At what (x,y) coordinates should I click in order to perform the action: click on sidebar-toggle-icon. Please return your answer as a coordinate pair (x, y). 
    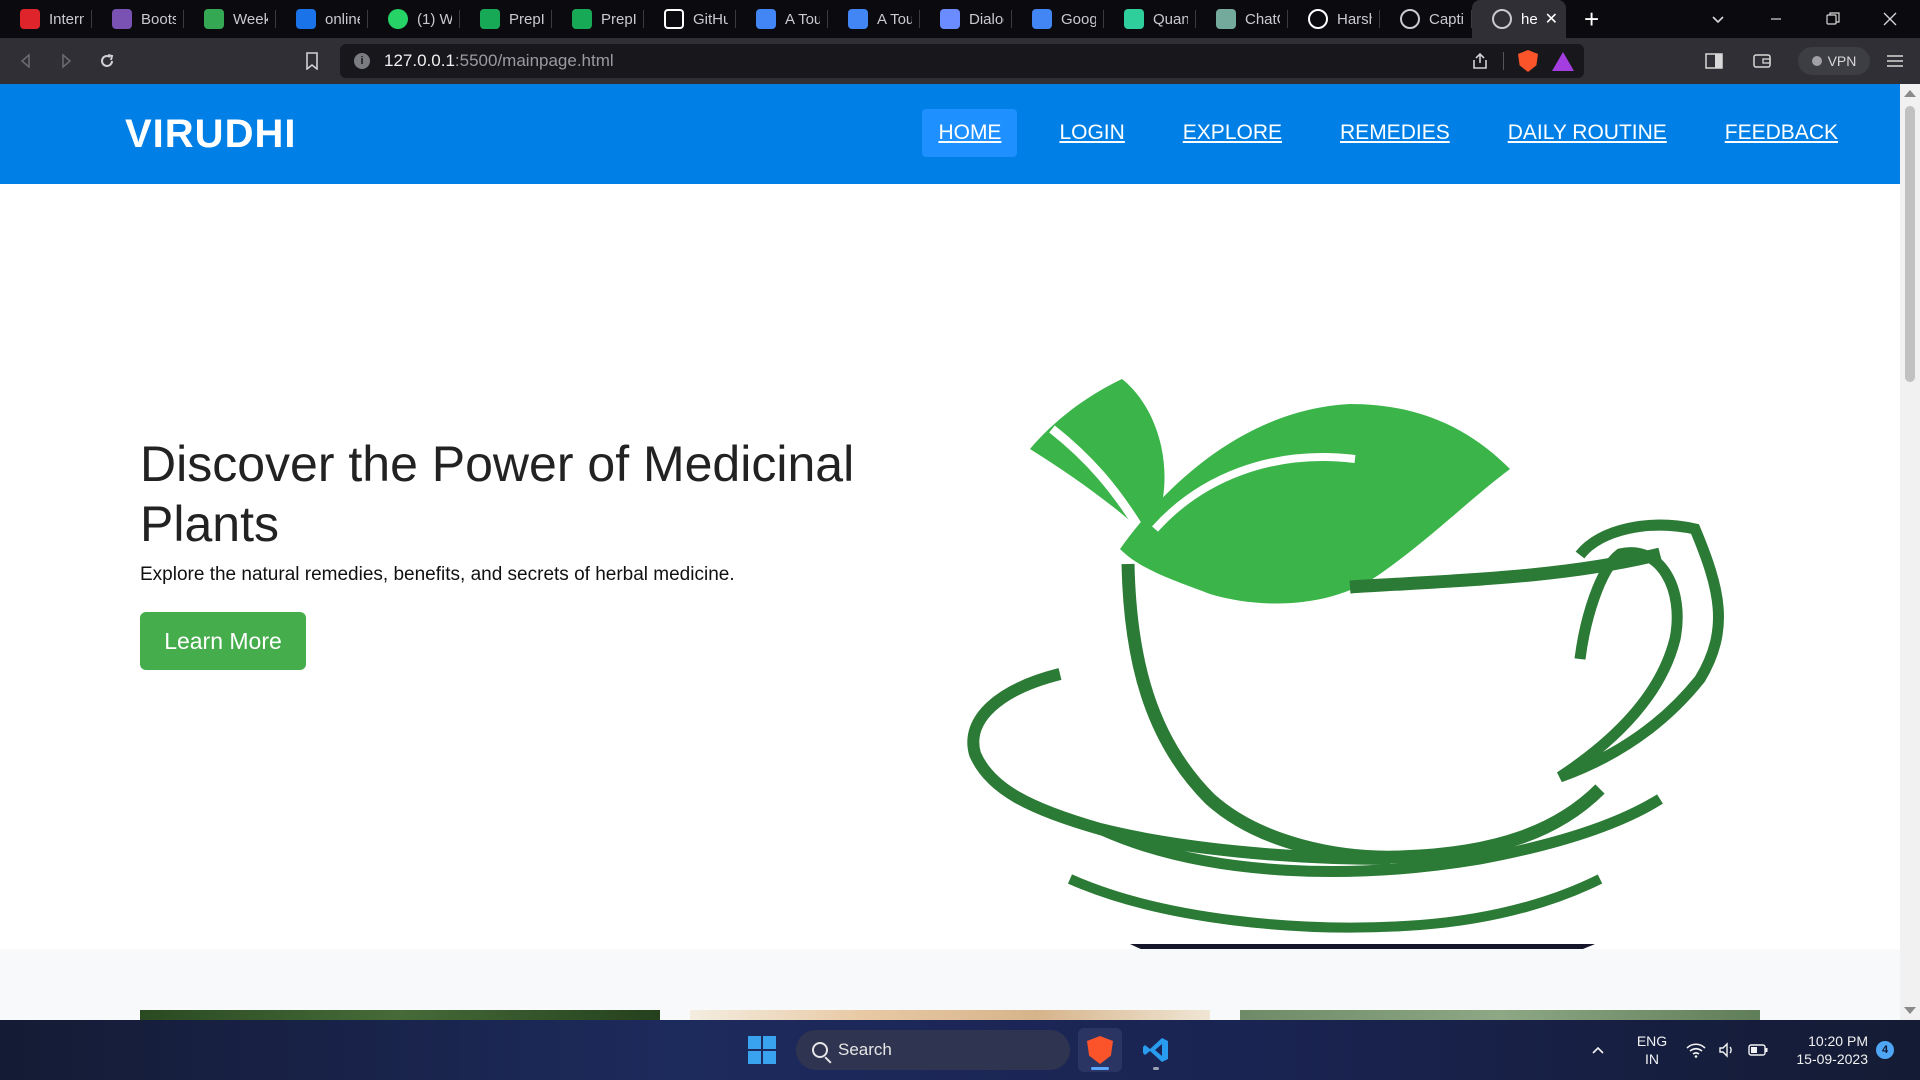
    Looking at the image, I should click on (1714, 61).